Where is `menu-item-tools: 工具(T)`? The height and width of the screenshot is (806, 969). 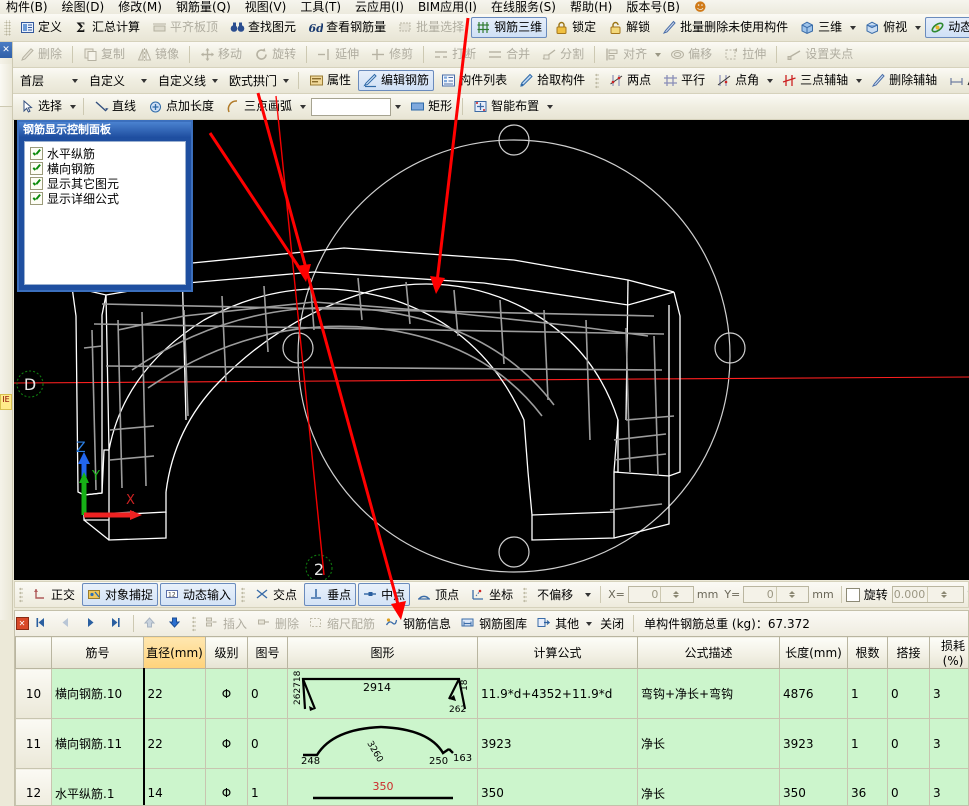
menu-item-tools: 工具(T) is located at coordinates (320, 7).